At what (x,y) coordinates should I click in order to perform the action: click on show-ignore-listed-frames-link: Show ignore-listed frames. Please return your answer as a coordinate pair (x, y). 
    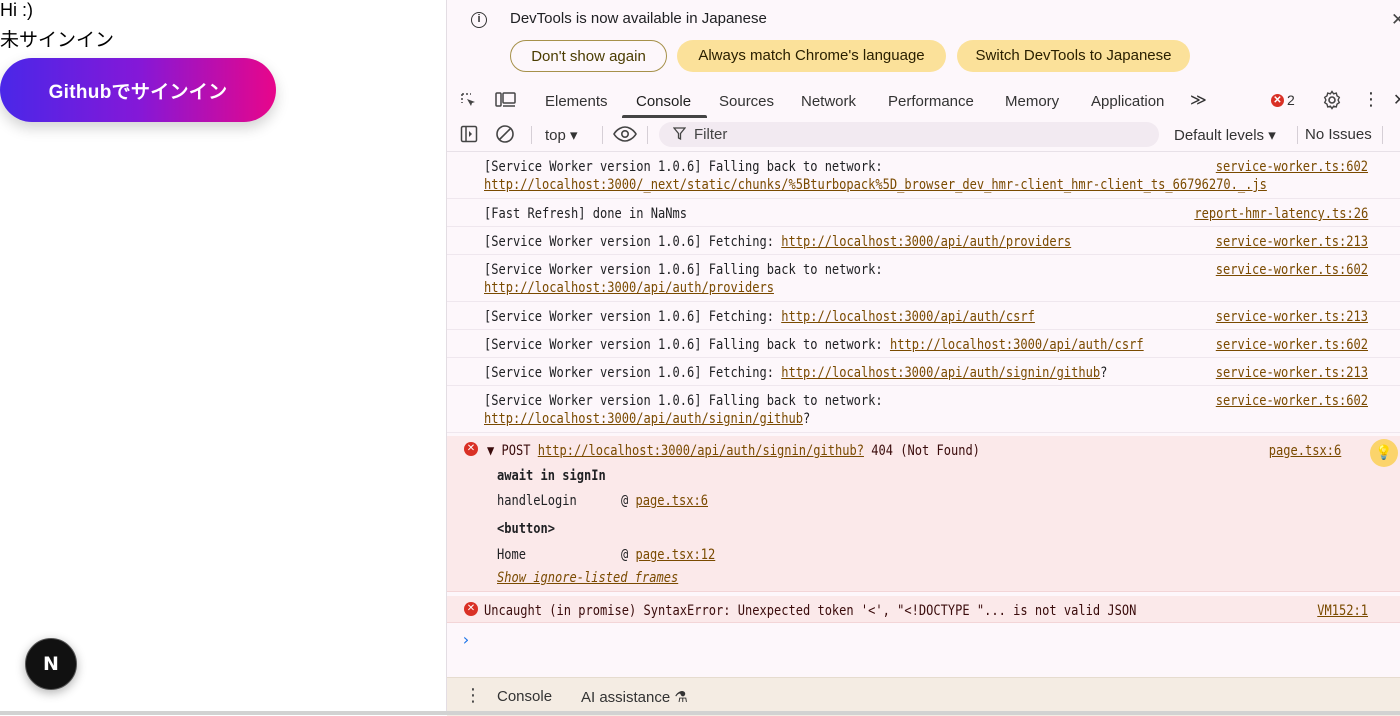
    Looking at the image, I should click on (587, 578).